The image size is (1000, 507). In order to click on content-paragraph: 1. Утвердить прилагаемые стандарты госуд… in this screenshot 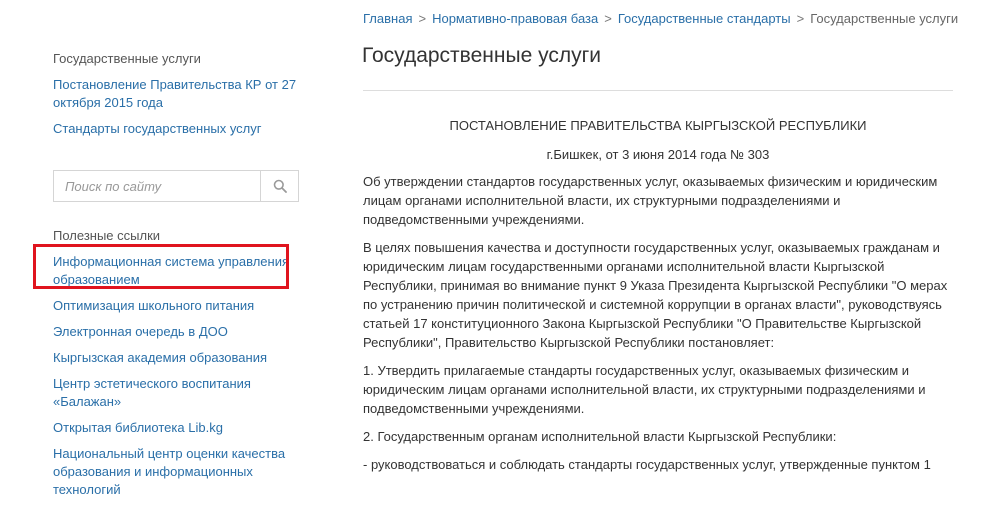, I will do `click(644, 389)`.